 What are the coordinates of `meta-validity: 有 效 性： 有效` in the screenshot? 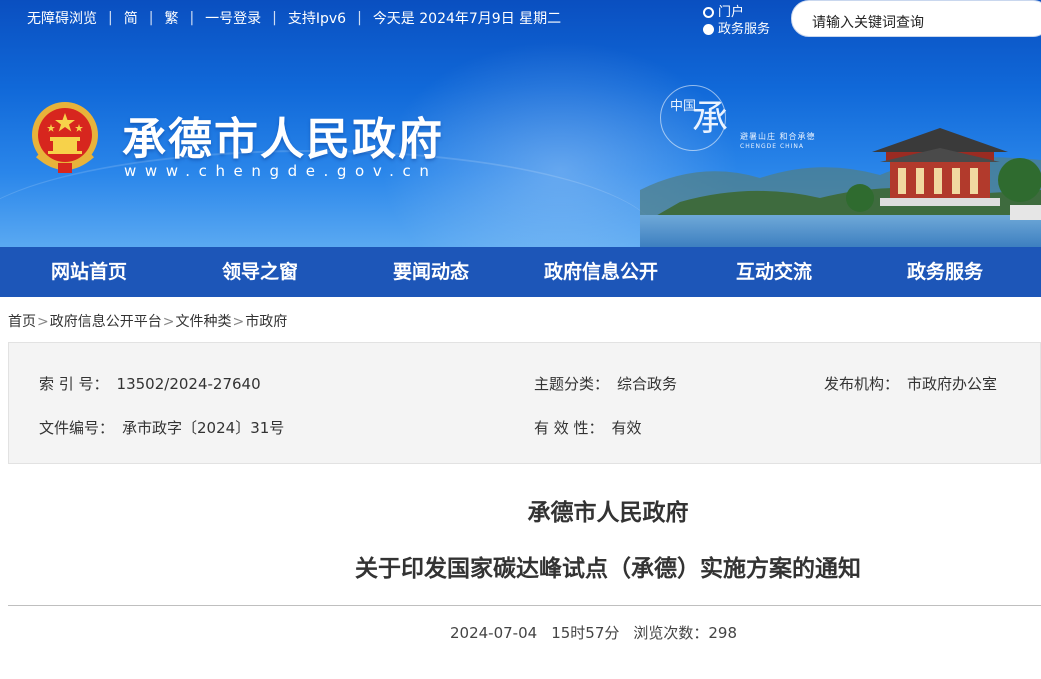 It's located at (588, 427).